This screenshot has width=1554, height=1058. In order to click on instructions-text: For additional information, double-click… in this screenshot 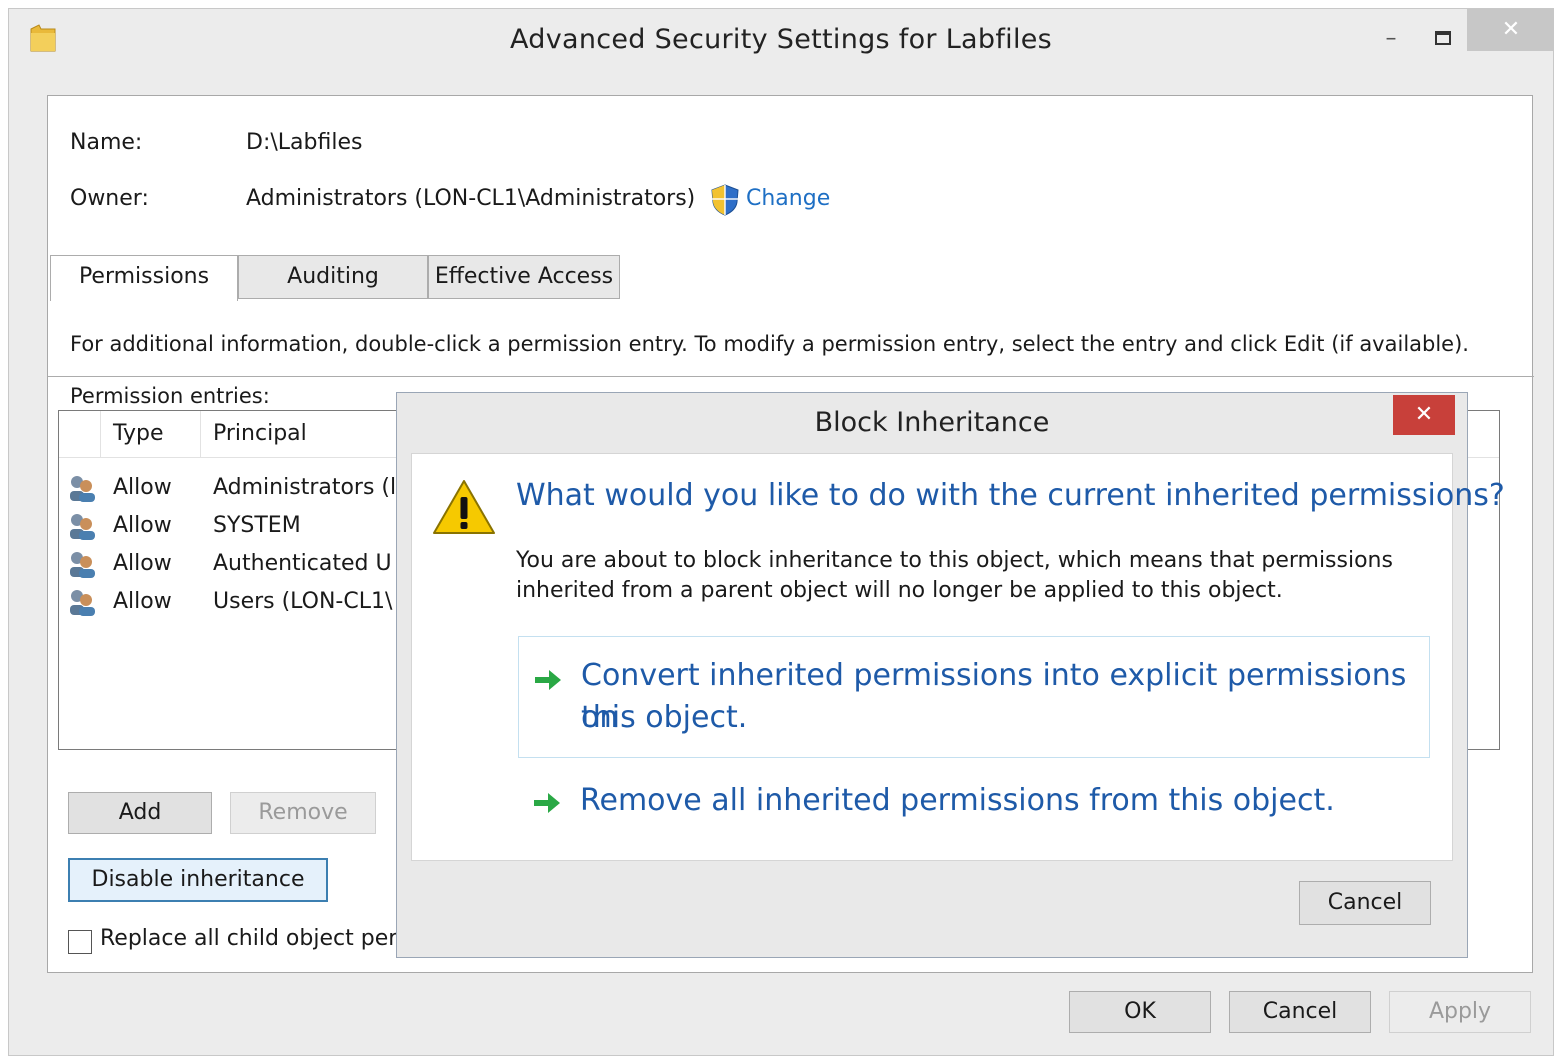, I will do `click(769, 344)`.